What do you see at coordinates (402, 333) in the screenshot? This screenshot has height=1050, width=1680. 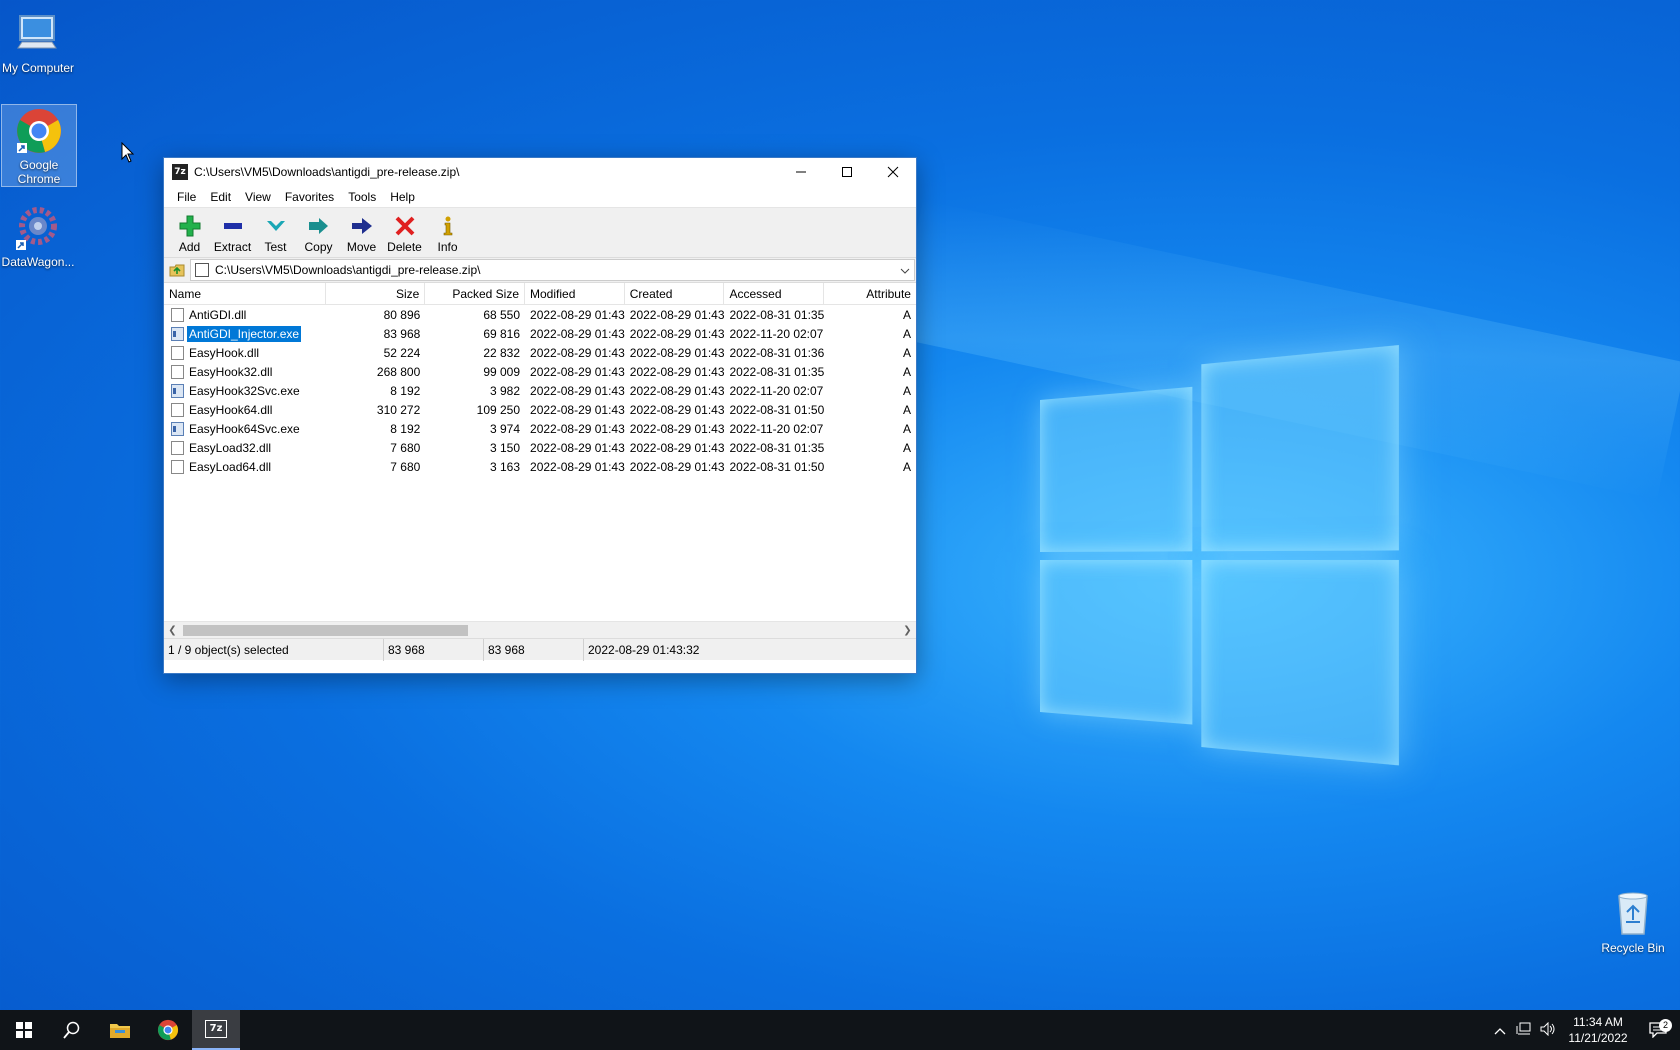 I see `cell-size: 83 968` at bounding box center [402, 333].